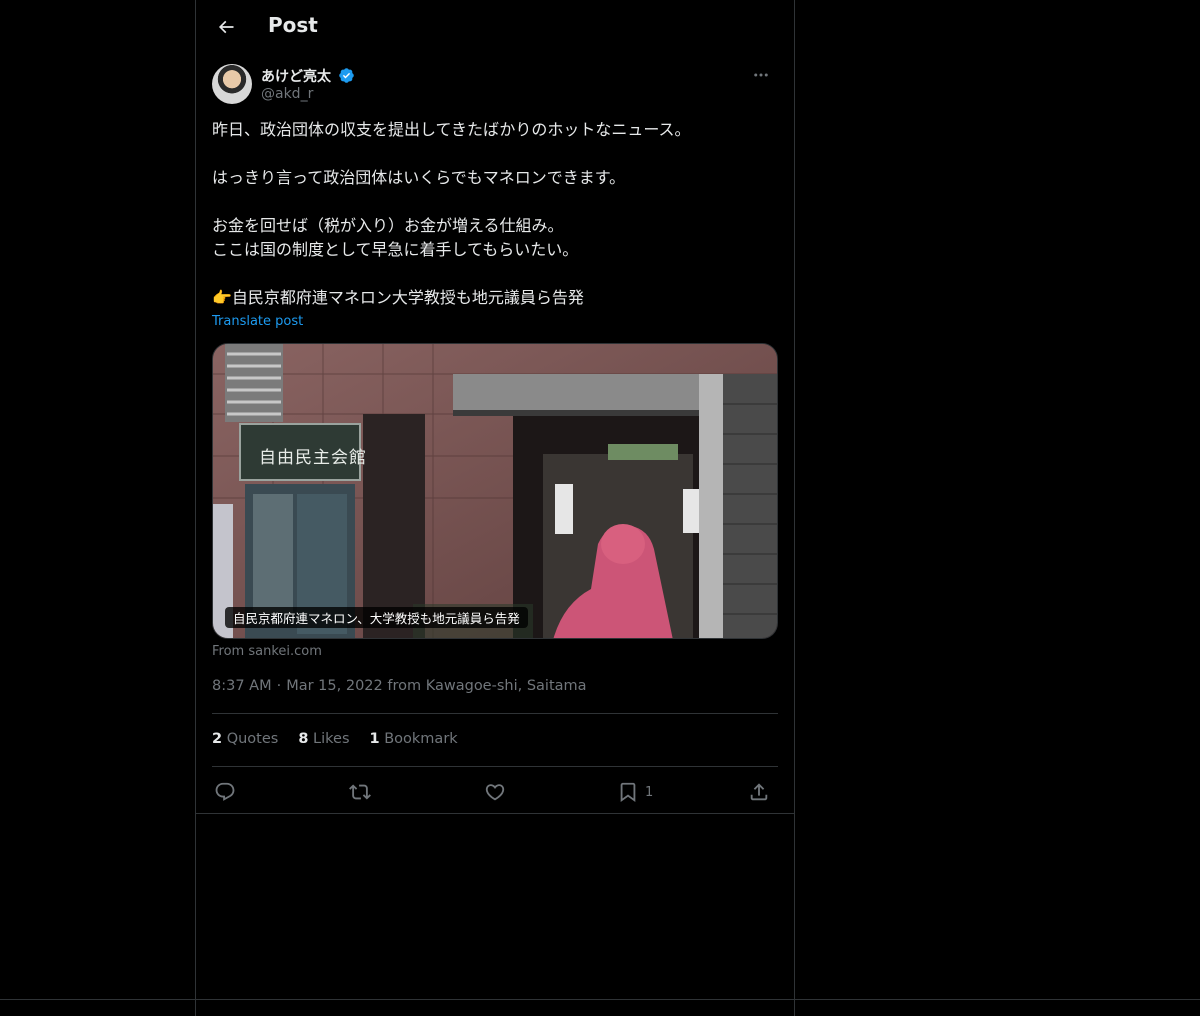  I want to click on share-button, so click(759, 792).